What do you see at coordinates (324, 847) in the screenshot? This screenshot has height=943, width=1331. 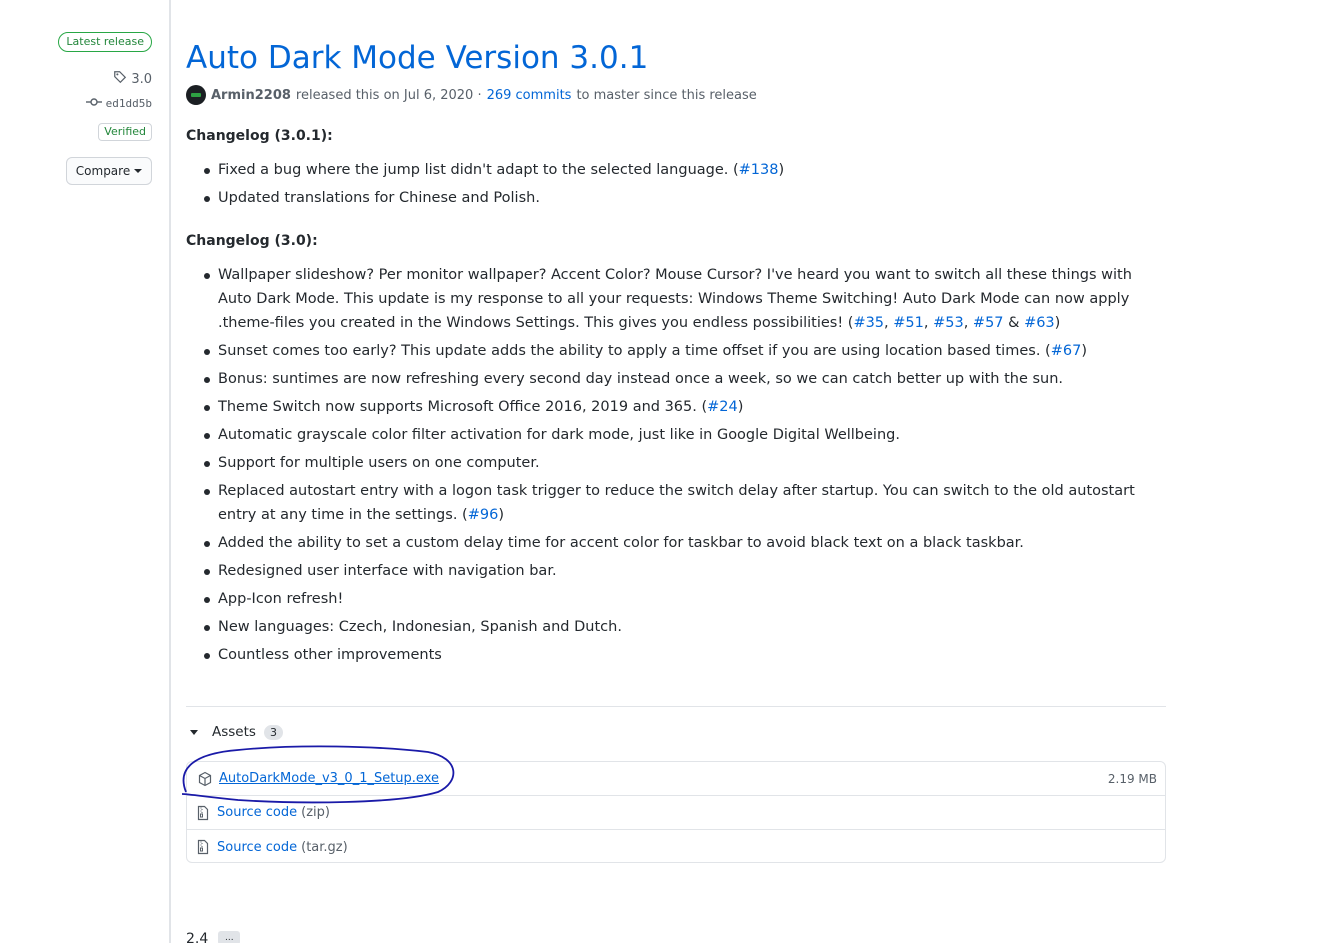 I see `source-targz-suffix: (tar.gz)` at bounding box center [324, 847].